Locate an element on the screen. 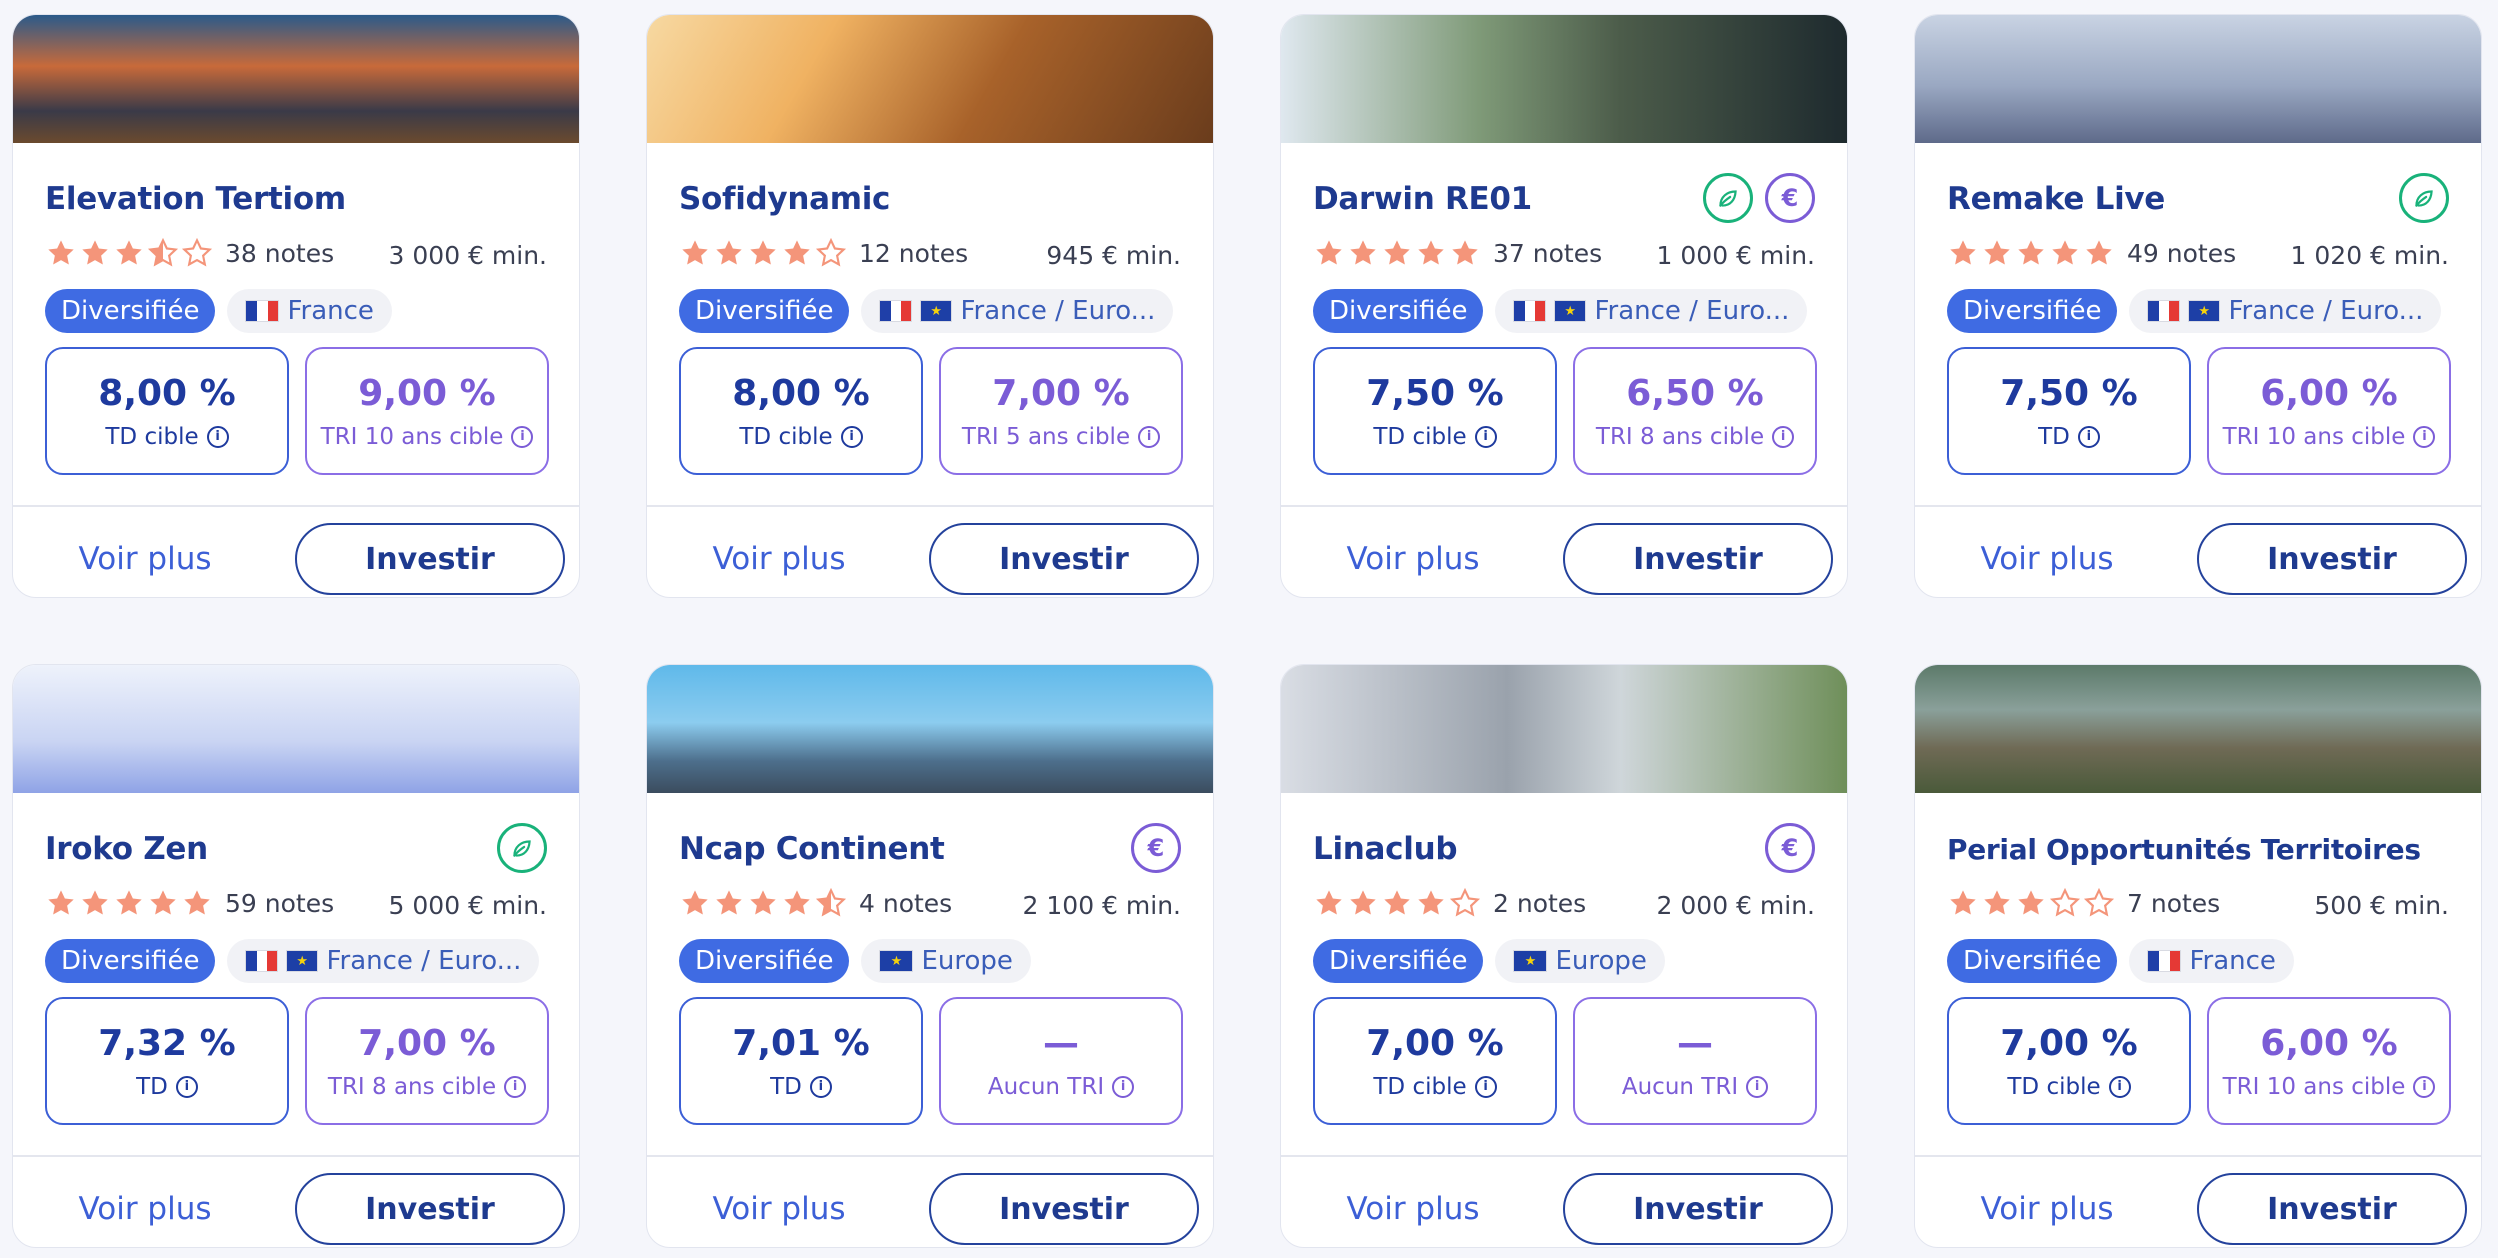  tri-metric: 6,00 % TRI 10 ans cible i is located at coordinates (2329, 1061).